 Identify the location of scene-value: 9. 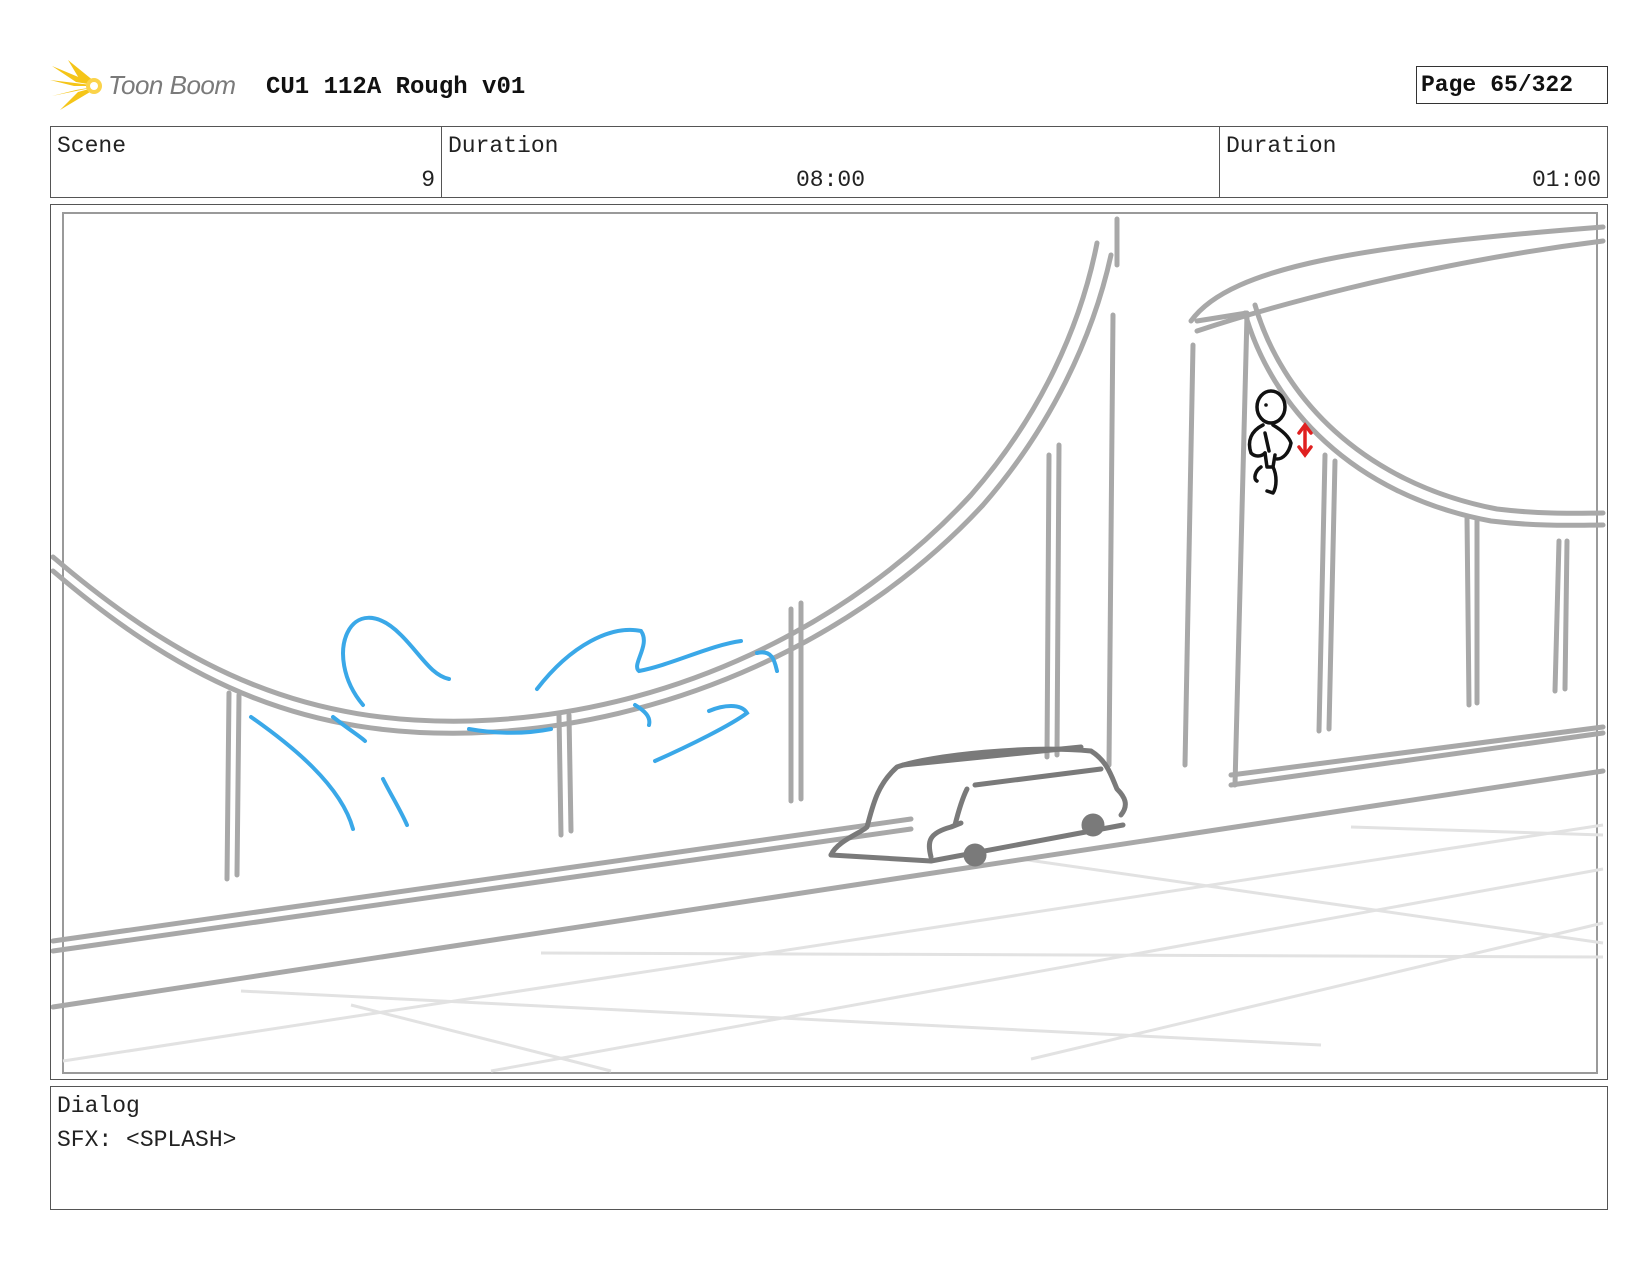
(428, 180).